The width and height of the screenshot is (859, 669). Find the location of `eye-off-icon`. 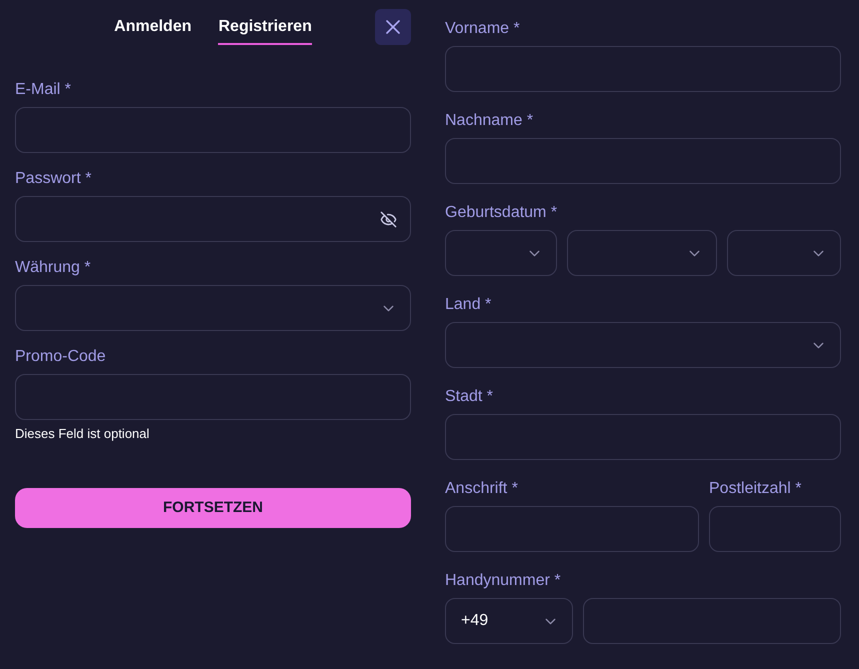

eye-off-icon is located at coordinates (388, 219).